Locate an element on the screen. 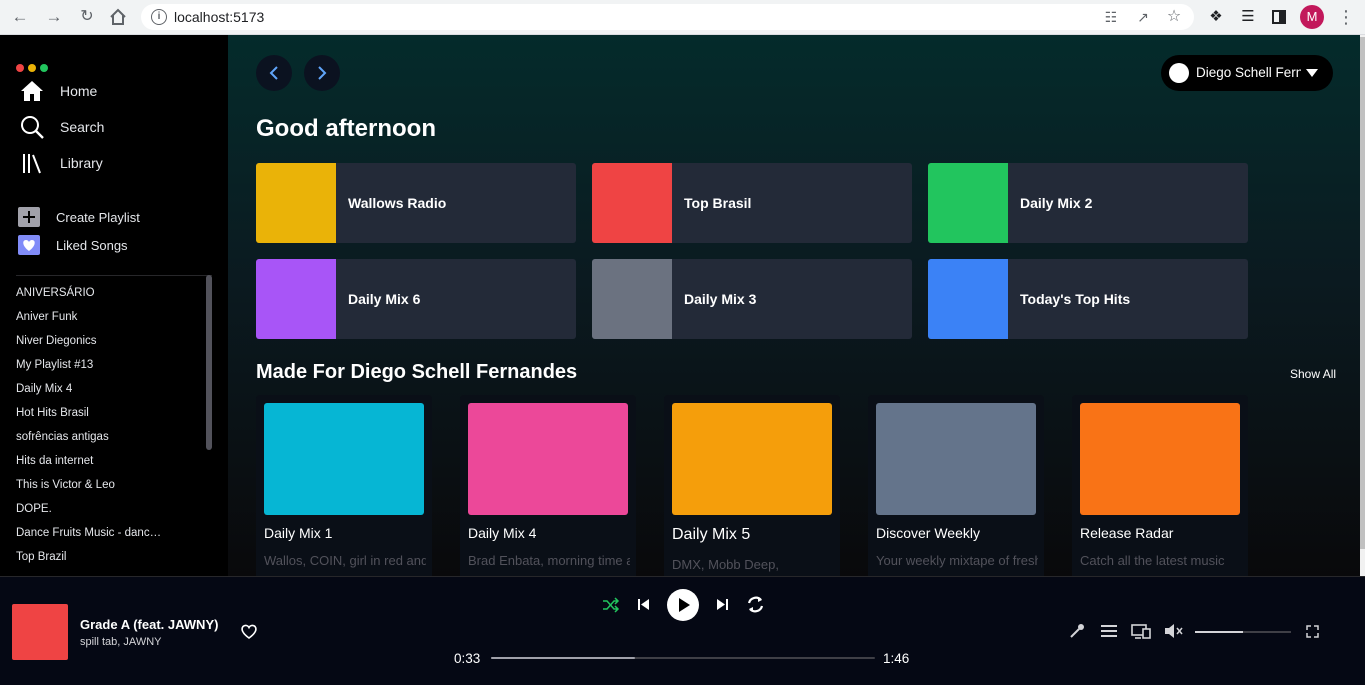 This screenshot has height=685, width=1365. elapsed-time: 0:33 is located at coordinates (467, 658).